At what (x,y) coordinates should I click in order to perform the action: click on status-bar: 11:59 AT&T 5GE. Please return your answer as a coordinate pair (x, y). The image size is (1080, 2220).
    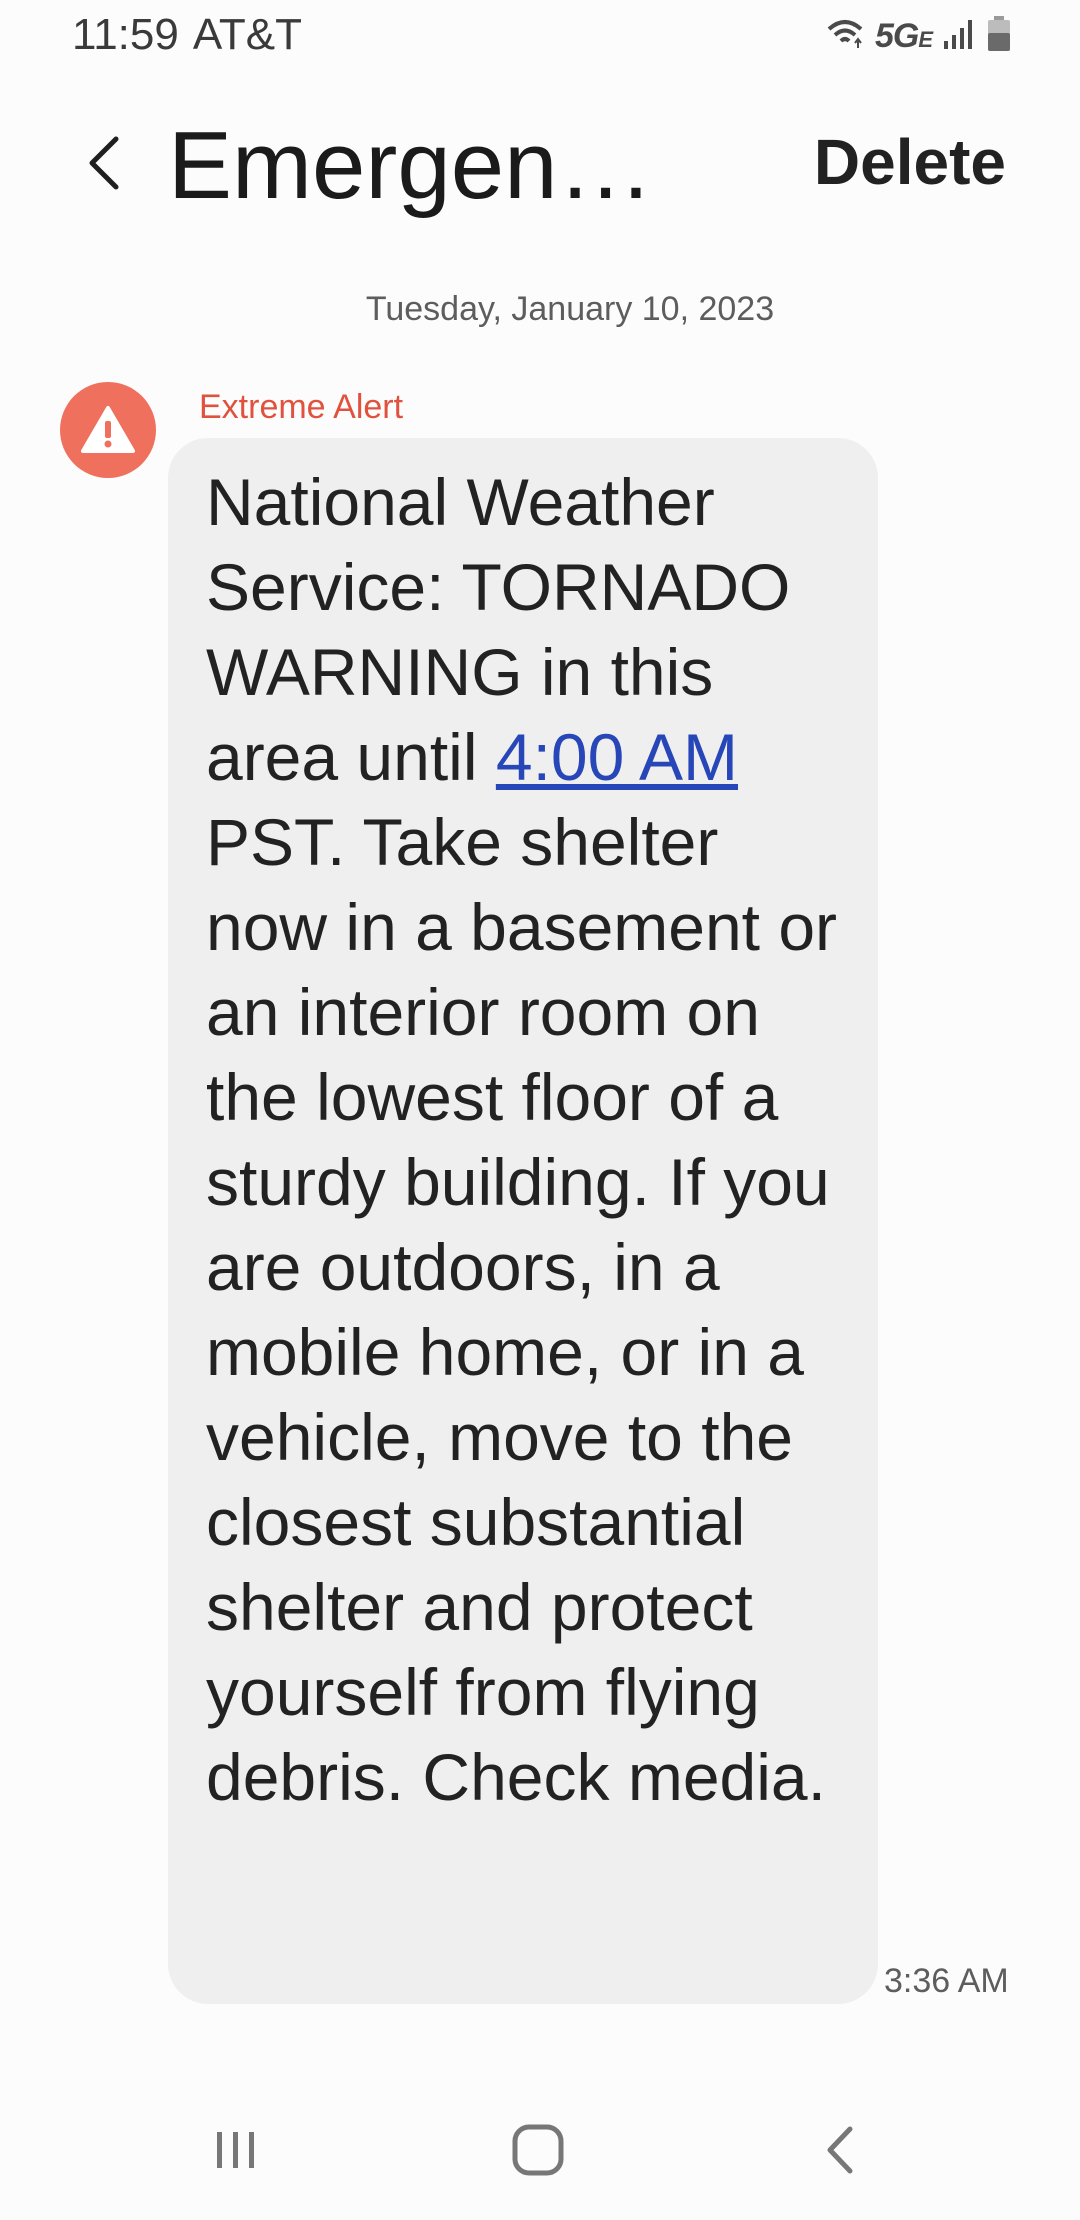
    Looking at the image, I should click on (540, 36).